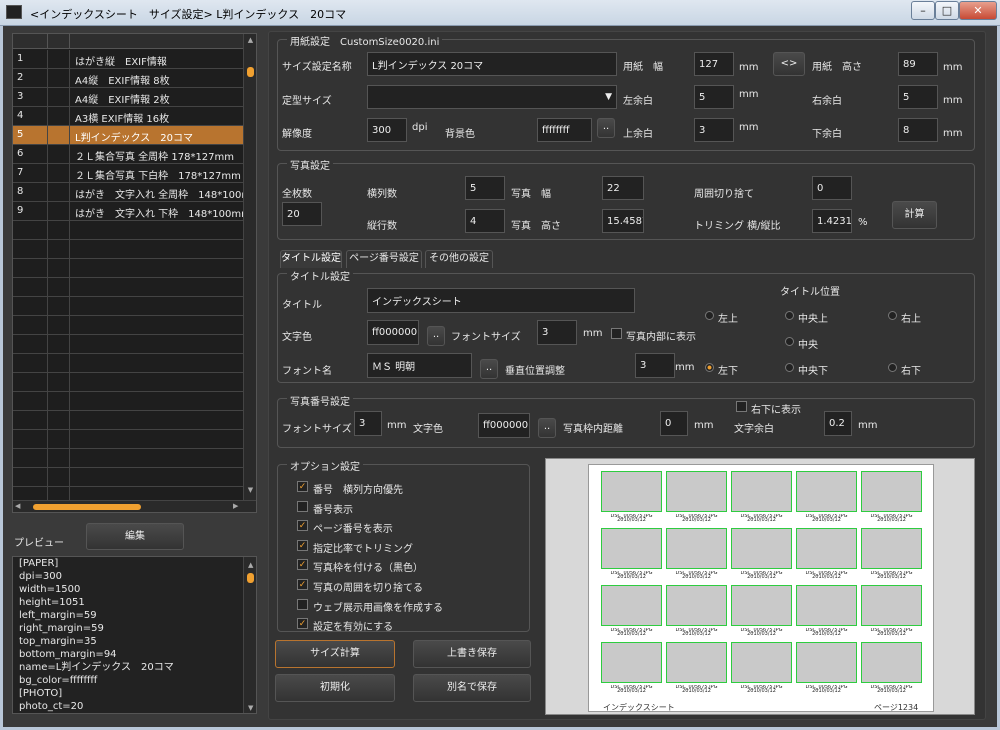 The image size is (1000, 730). Describe the element at coordinates (17, 506) in the screenshot. I see `scroll-left-icon: ◀` at that location.